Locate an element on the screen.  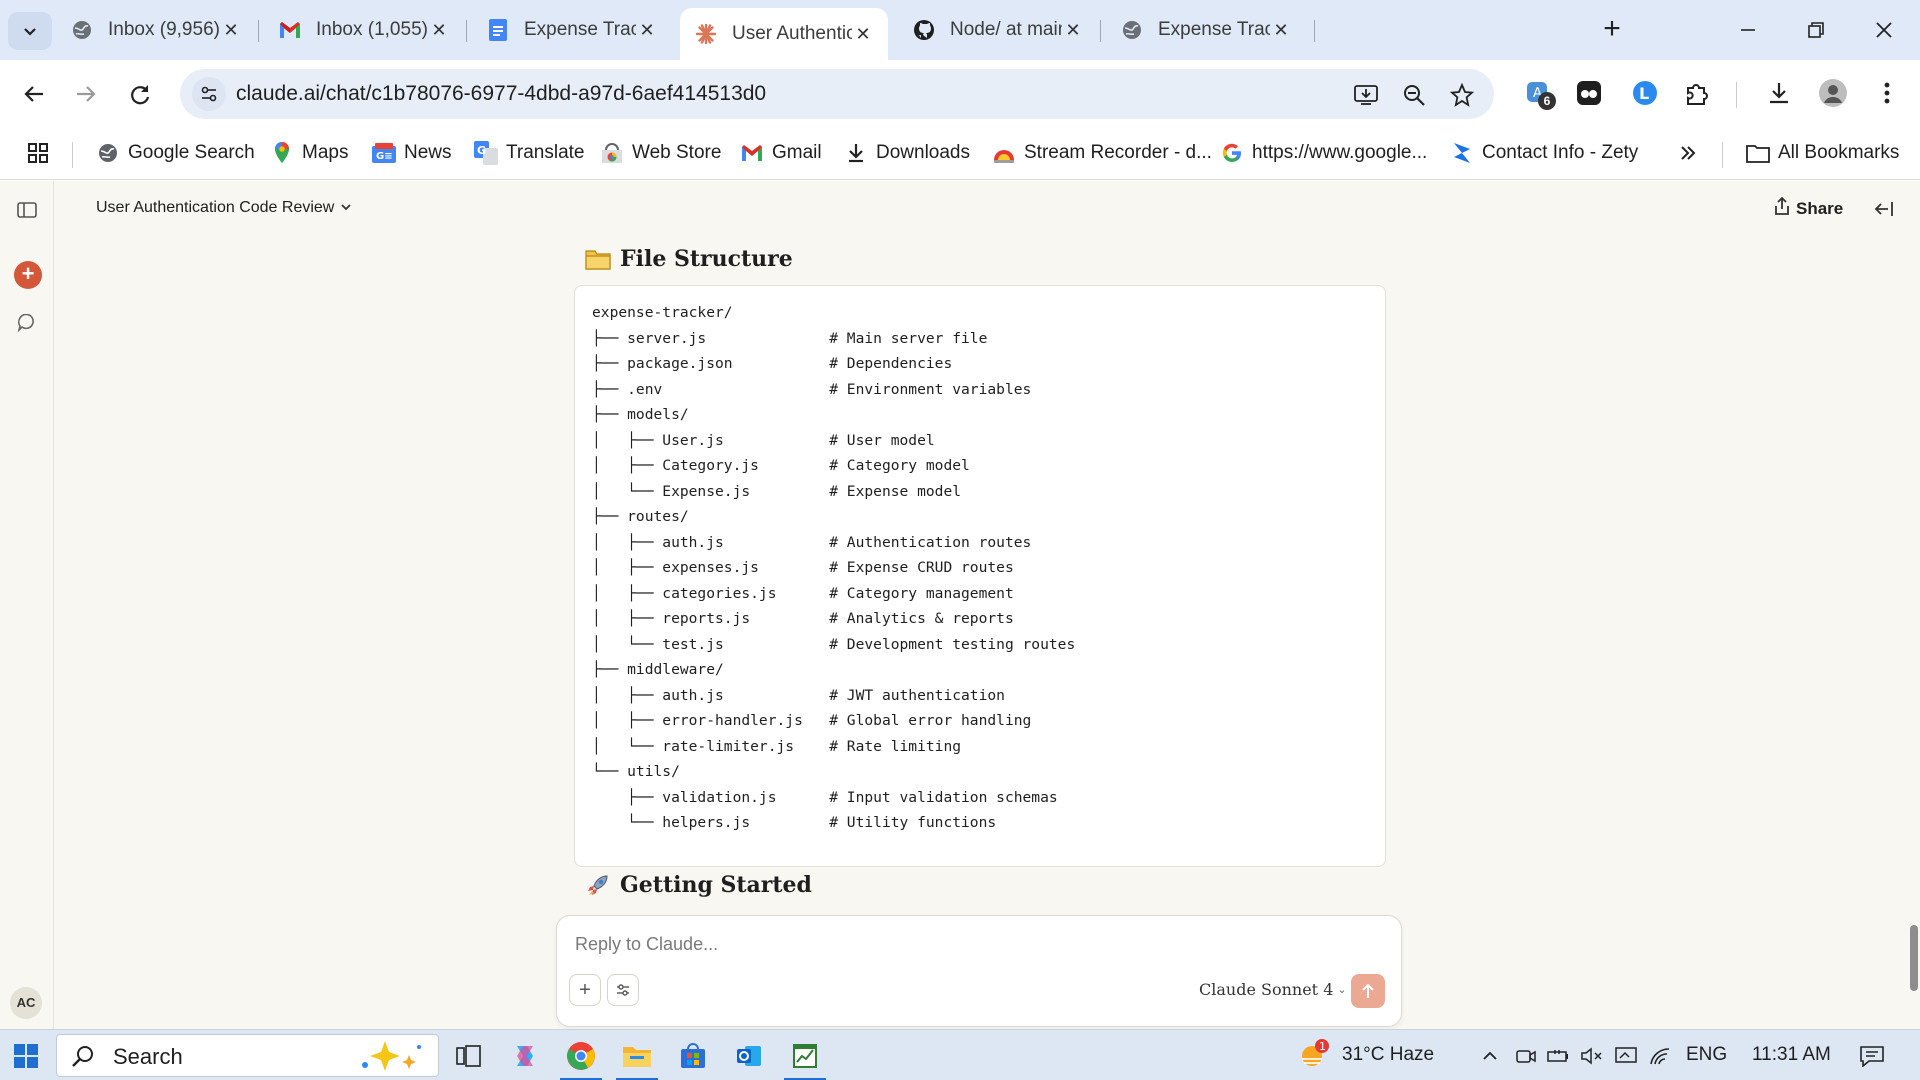
share-button: Share is located at coordinates (1808, 208).